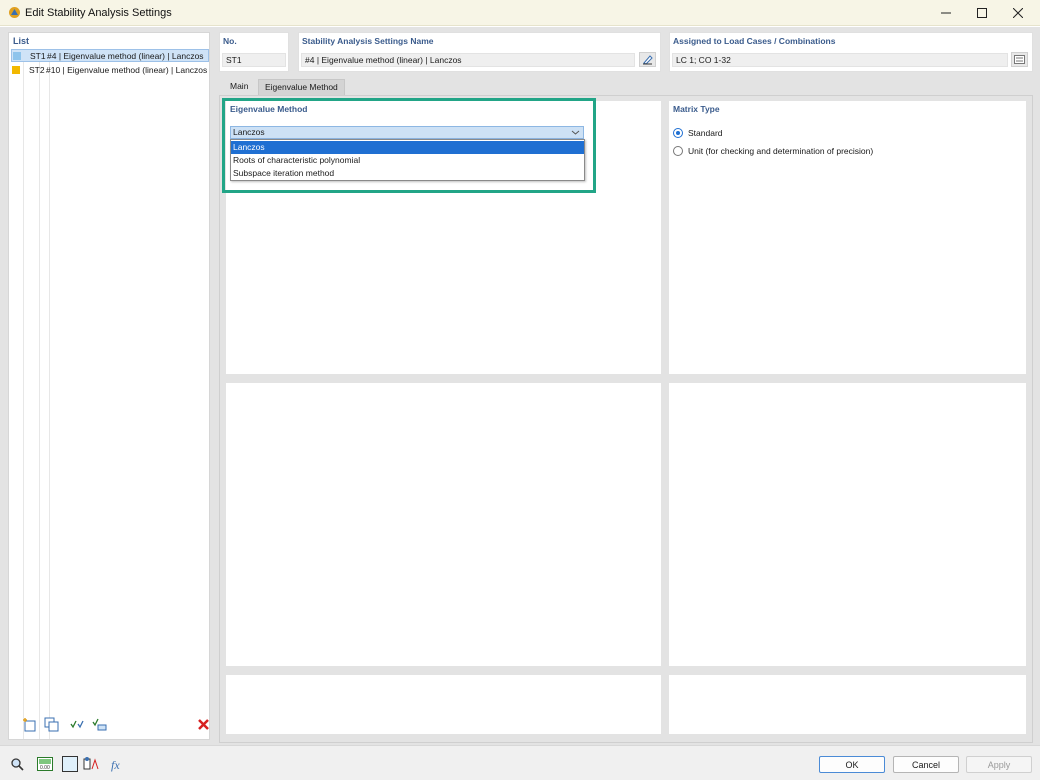 This screenshot has width=1040, height=780. Describe the element at coordinates (98, 13) in the screenshot. I see `window-title: Edit Stability Analysis Settings` at that location.